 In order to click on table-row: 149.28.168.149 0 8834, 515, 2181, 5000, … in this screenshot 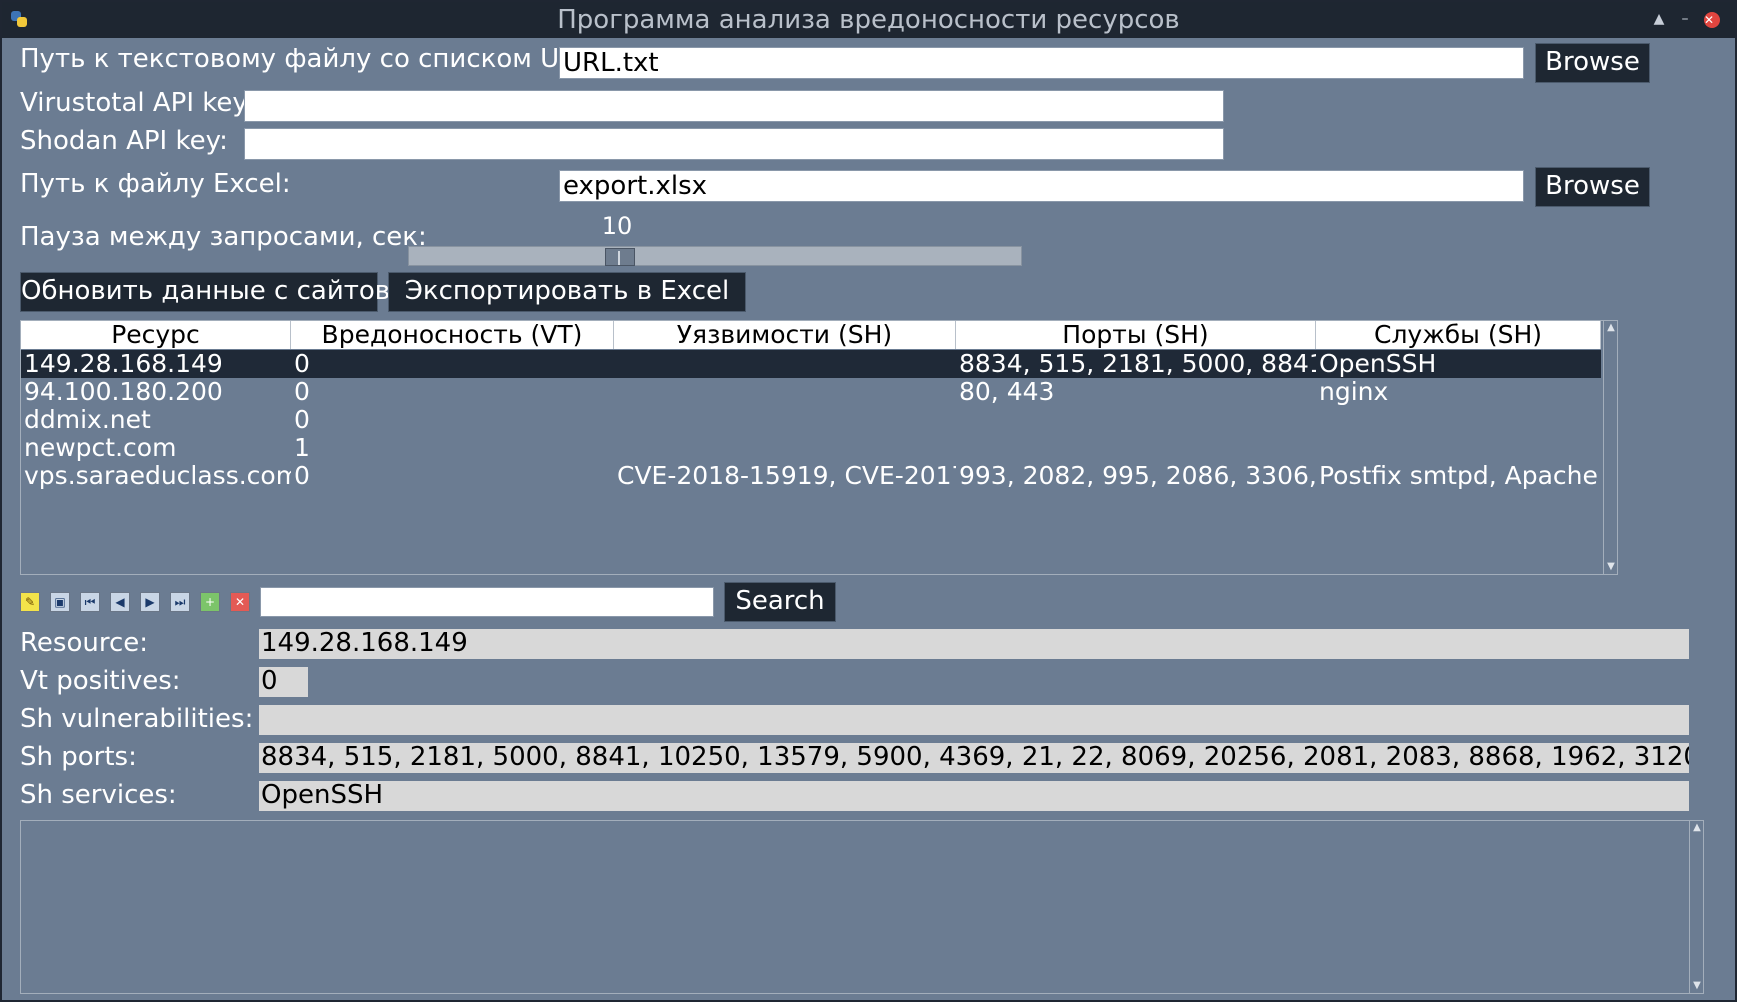, I will do `click(811, 364)`.